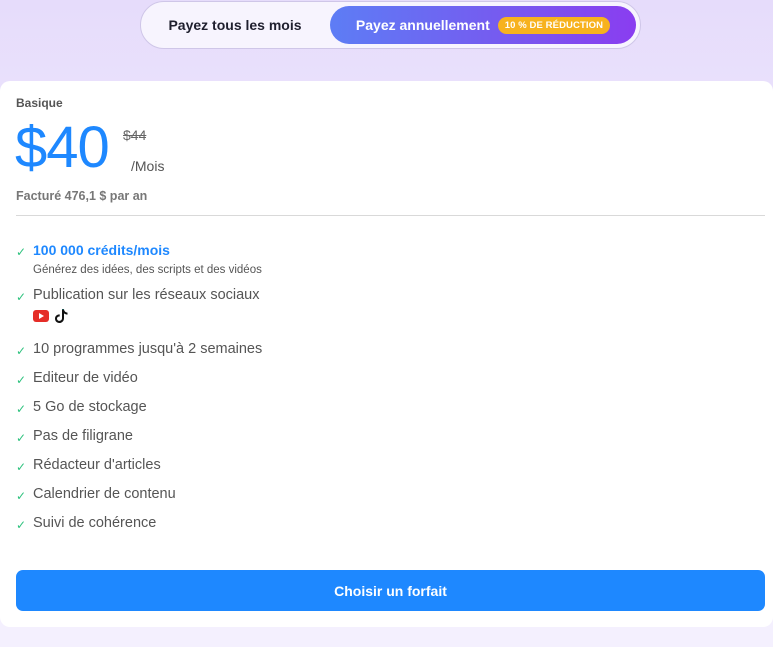 The image size is (773, 647). Describe the element at coordinates (390, 215) in the screenshot. I see `divider` at that location.